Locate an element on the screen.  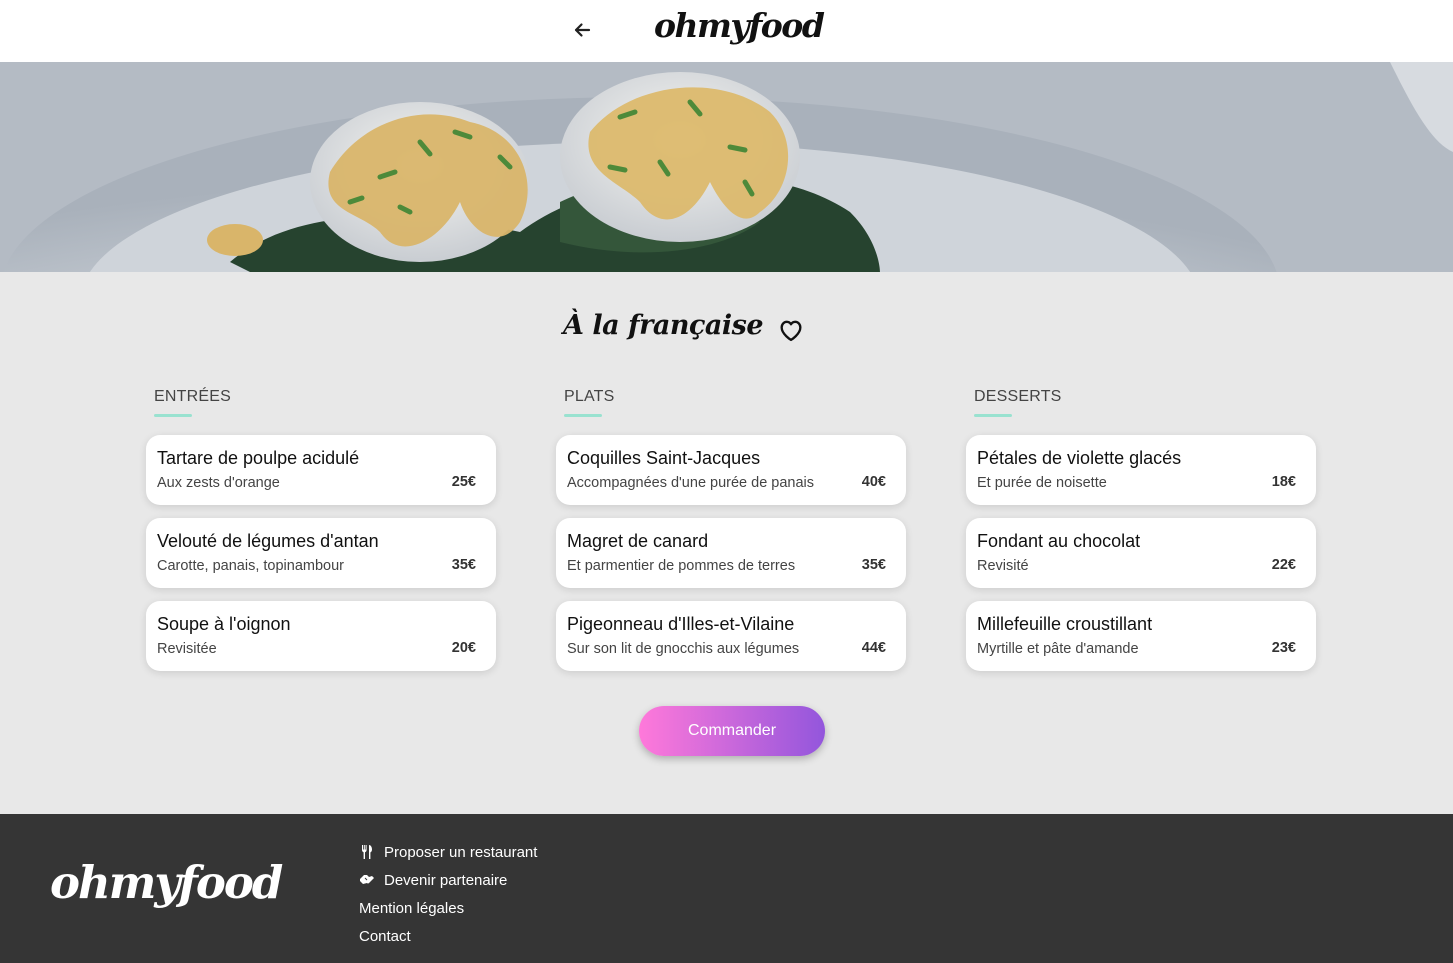
utensils-icon is located at coordinates (367, 852).